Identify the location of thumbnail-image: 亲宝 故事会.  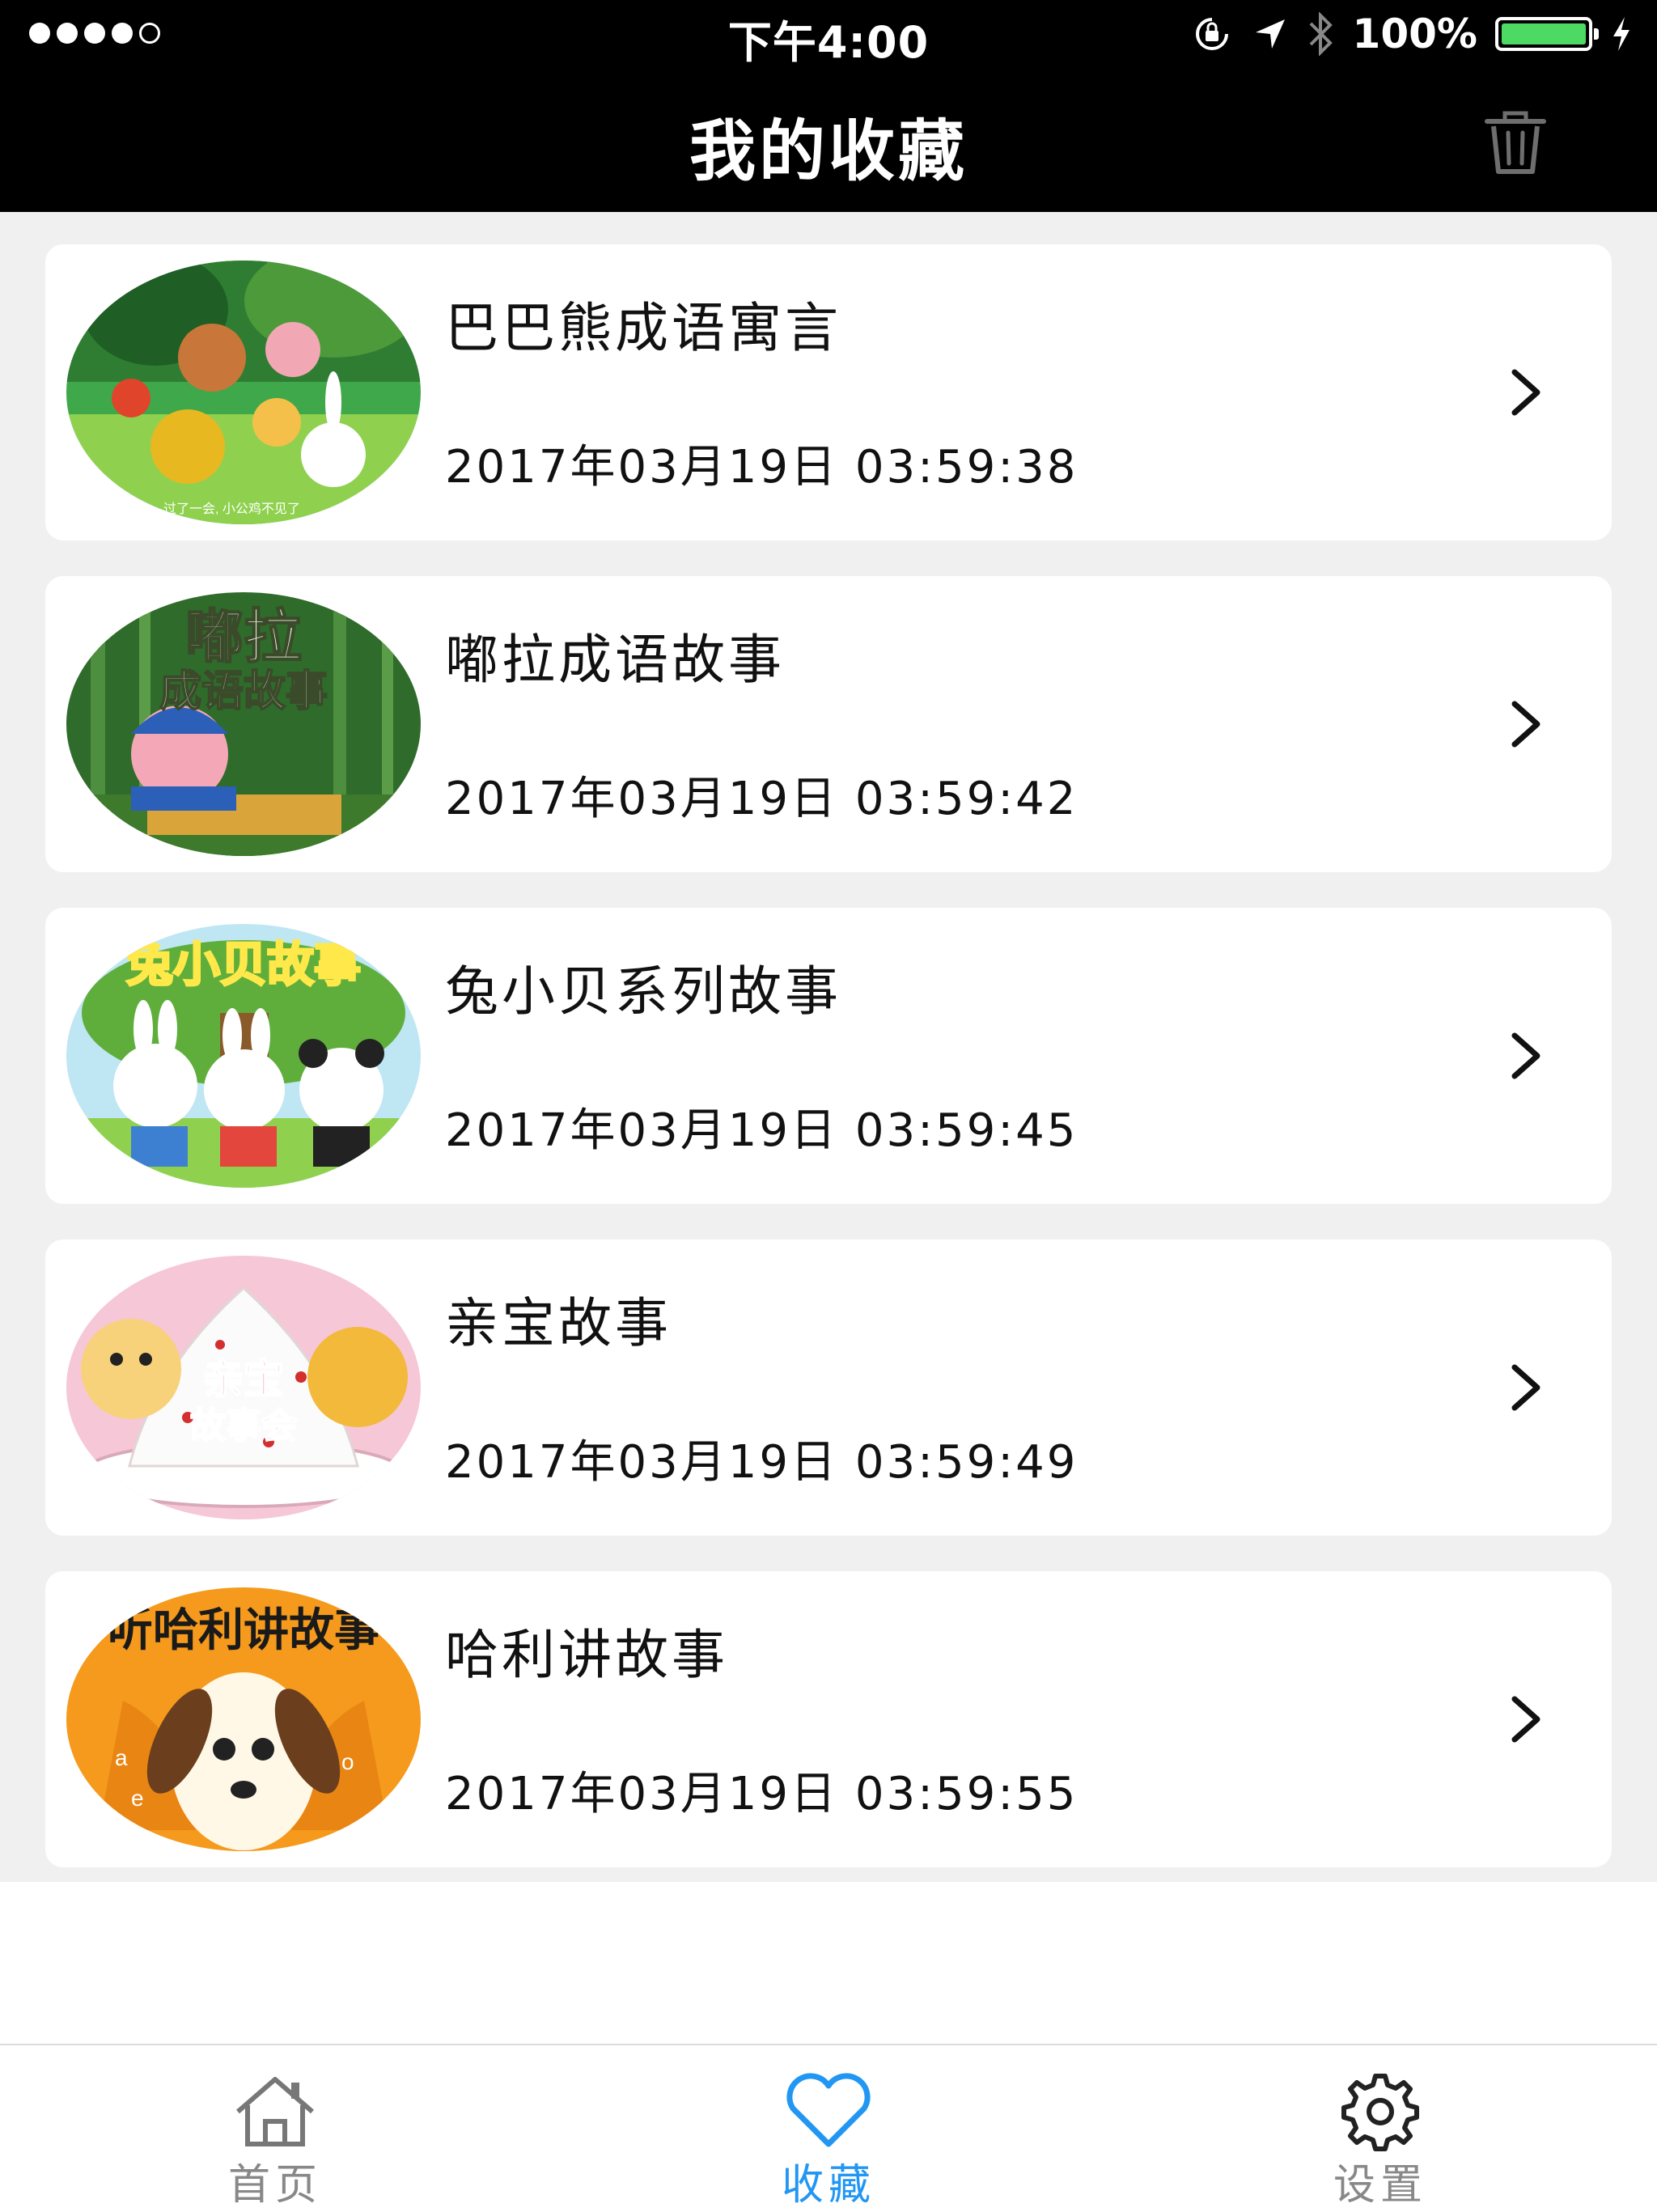
(243, 1387).